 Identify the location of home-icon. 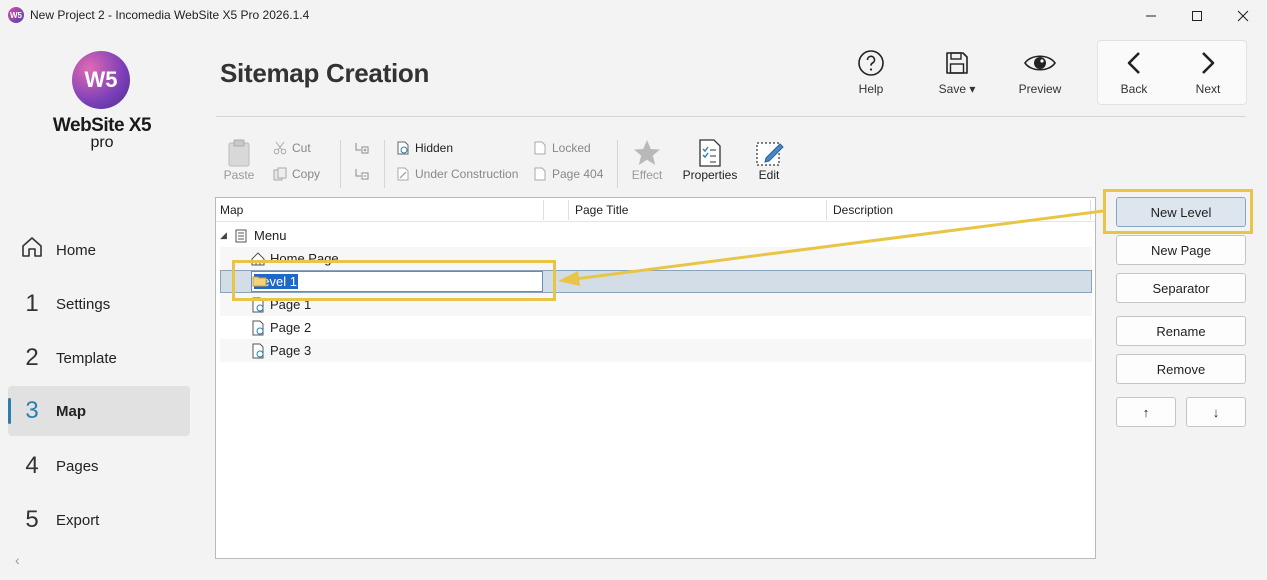
(32, 250).